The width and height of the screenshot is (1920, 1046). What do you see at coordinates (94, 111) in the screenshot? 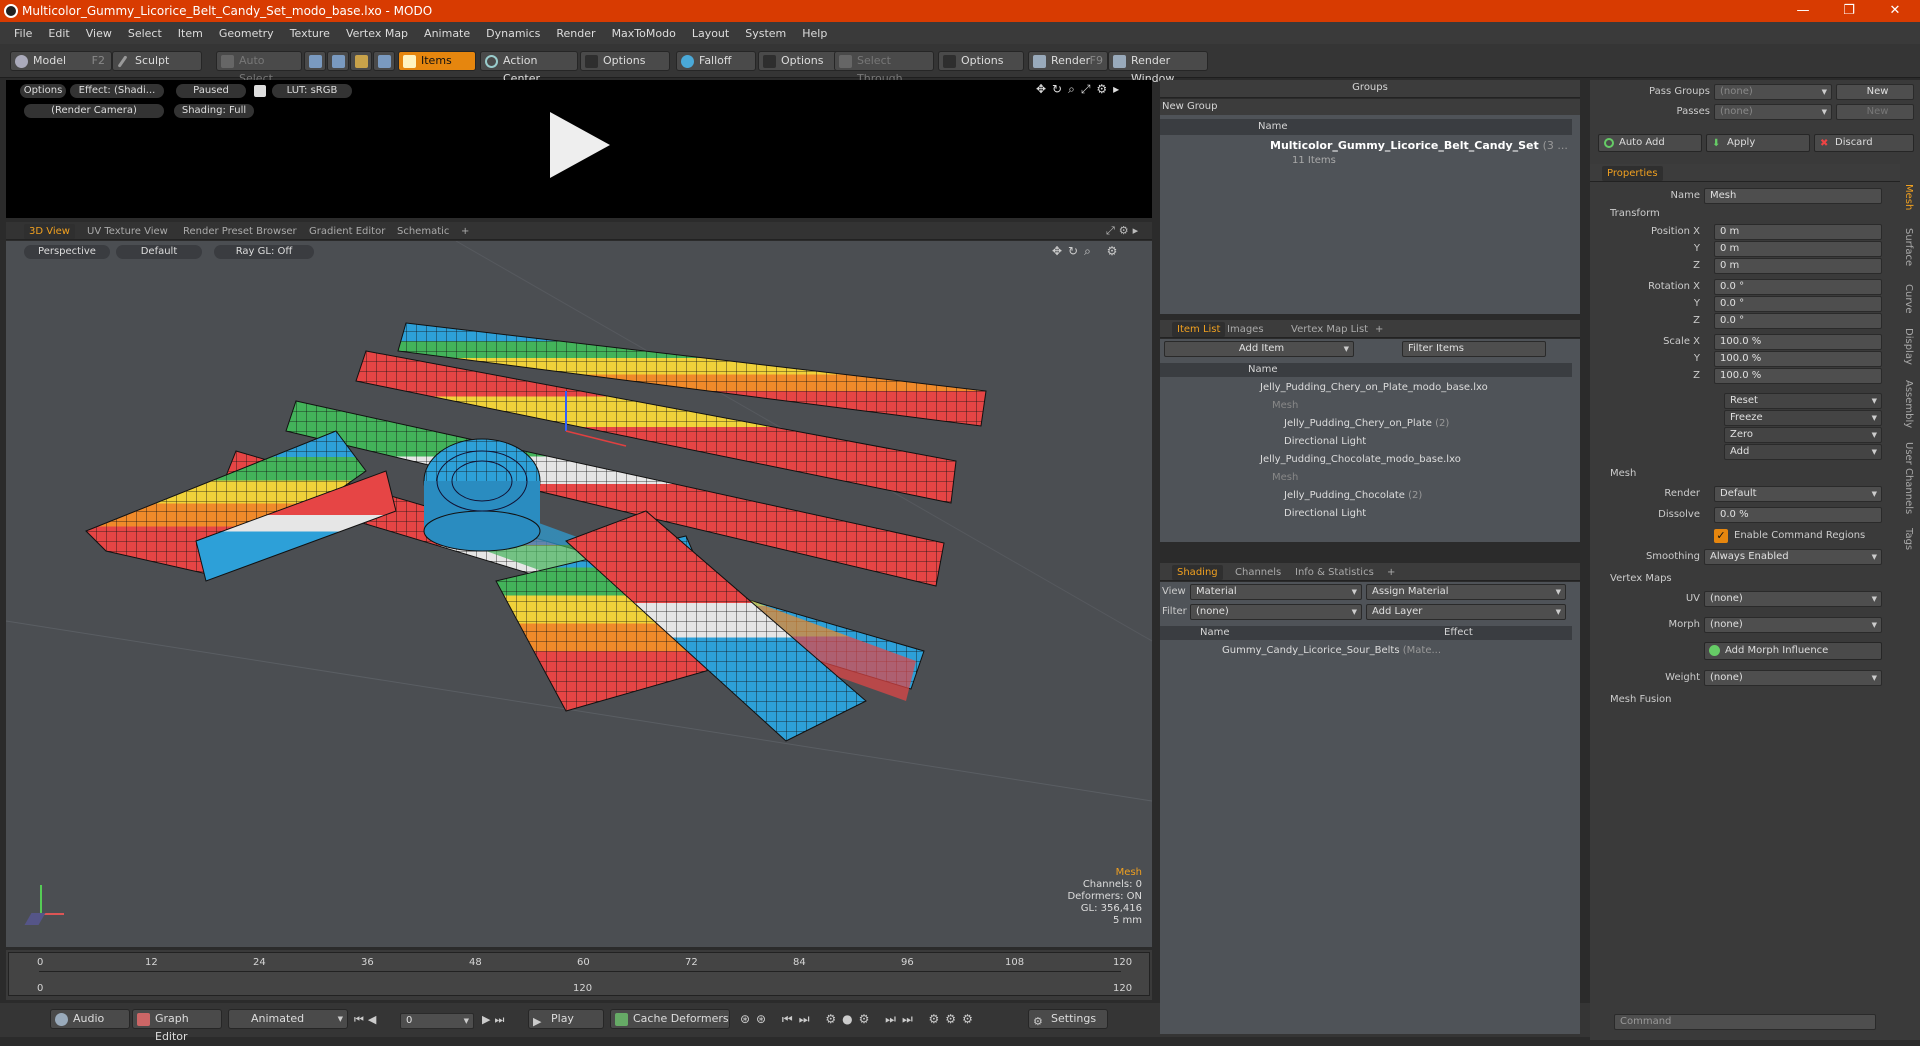
I see `preview-camera-dropdown: (Render Camera)` at bounding box center [94, 111].